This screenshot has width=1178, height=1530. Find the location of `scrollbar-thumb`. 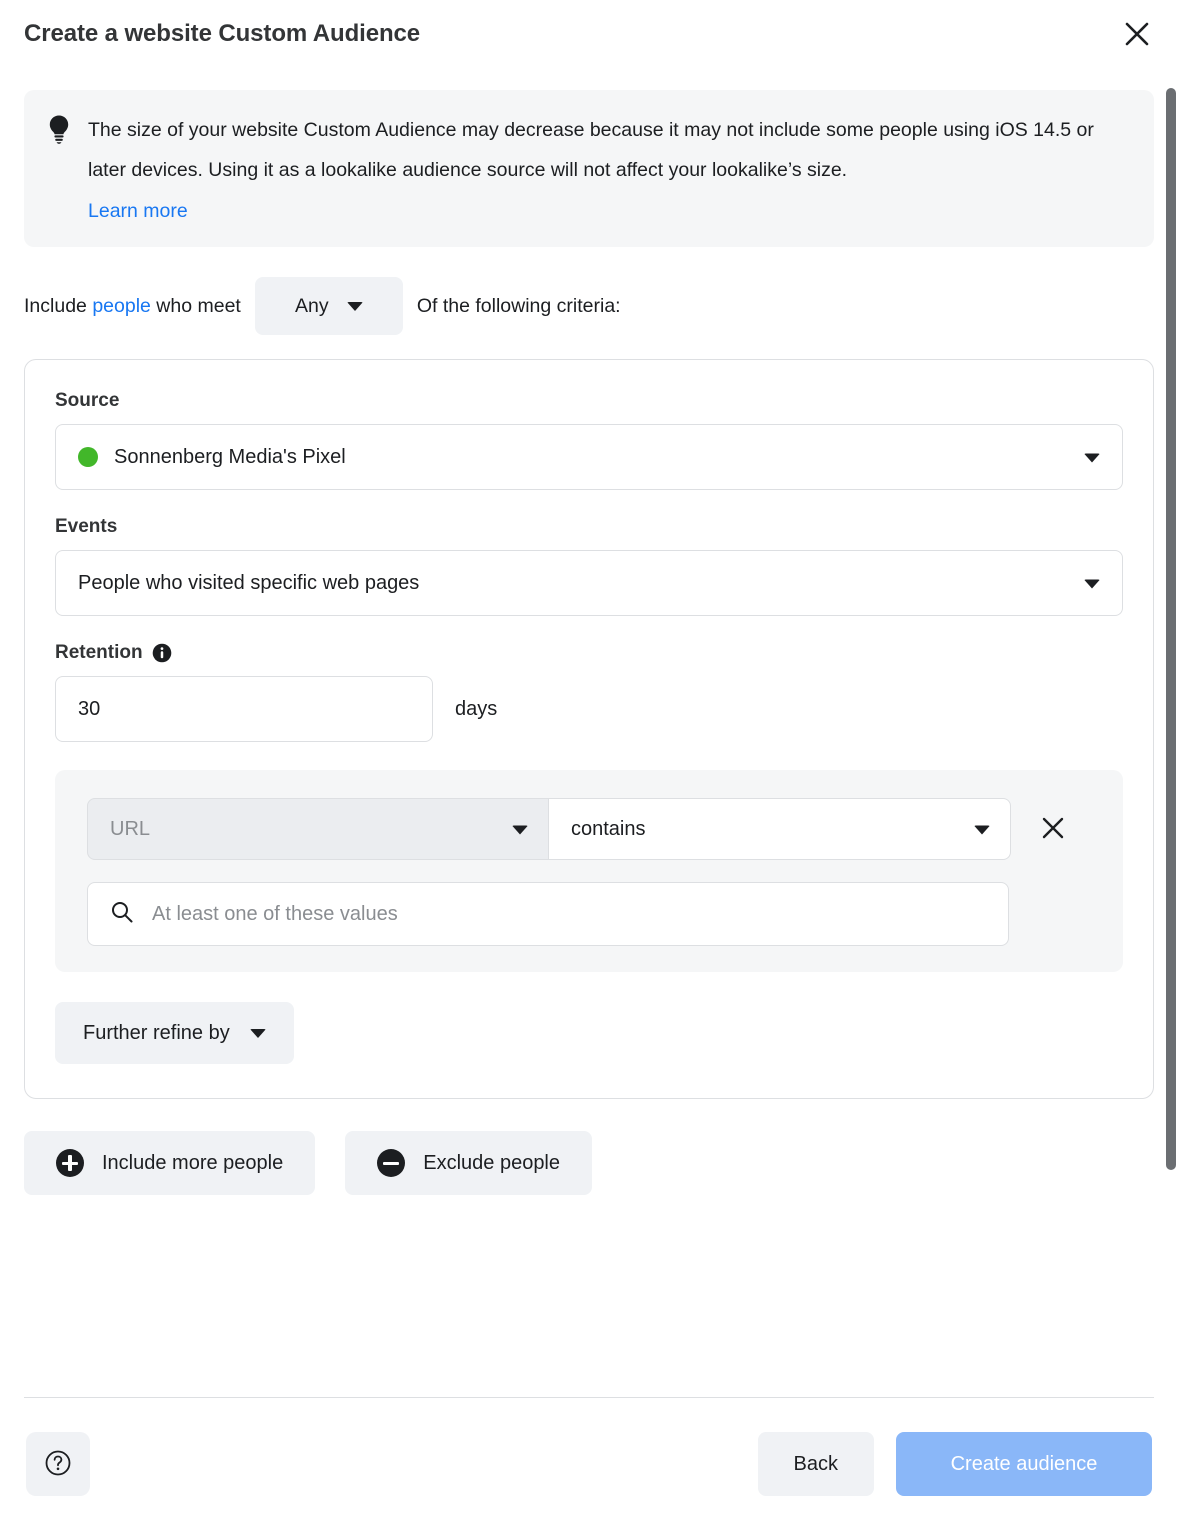

scrollbar-thumb is located at coordinates (1171, 629).